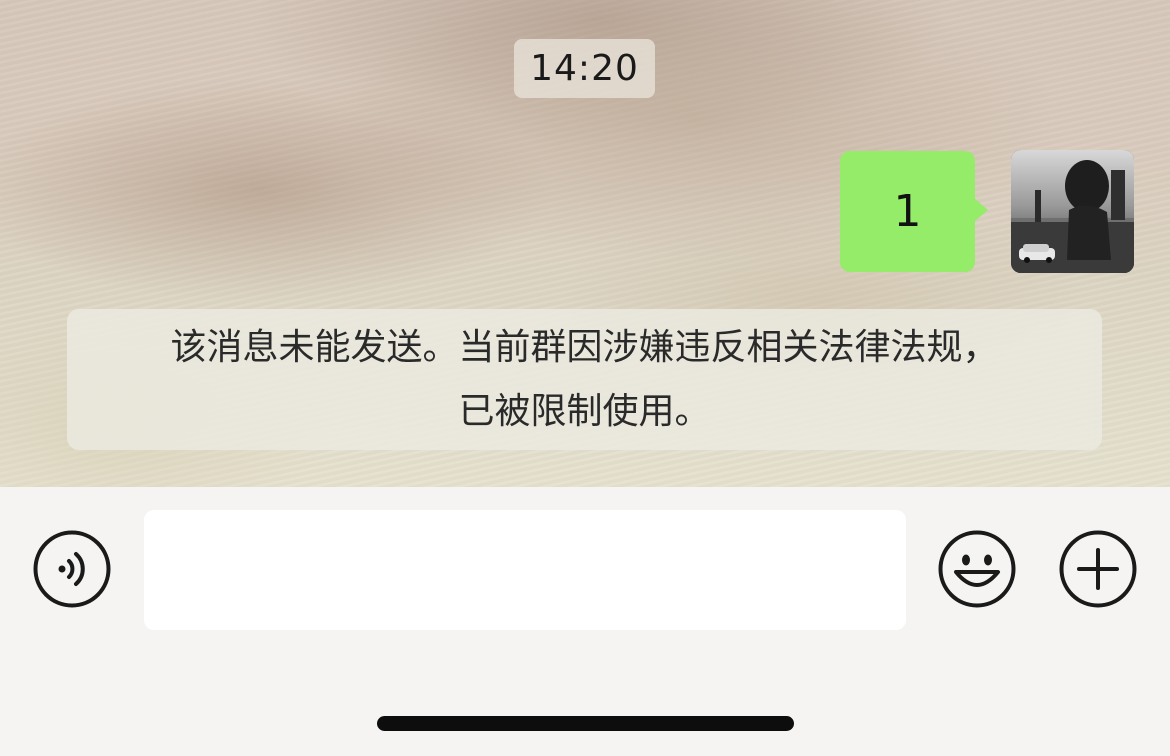 This screenshot has width=1170, height=756. I want to click on avatar, so click(1072, 211).